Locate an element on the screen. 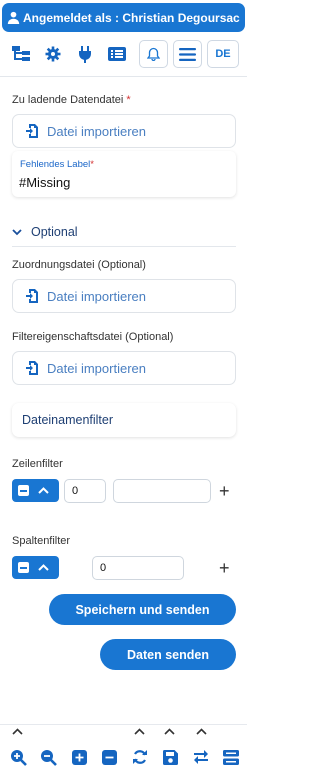 The height and width of the screenshot is (770, 320). gear-icon is located at coordinates (53, 54).